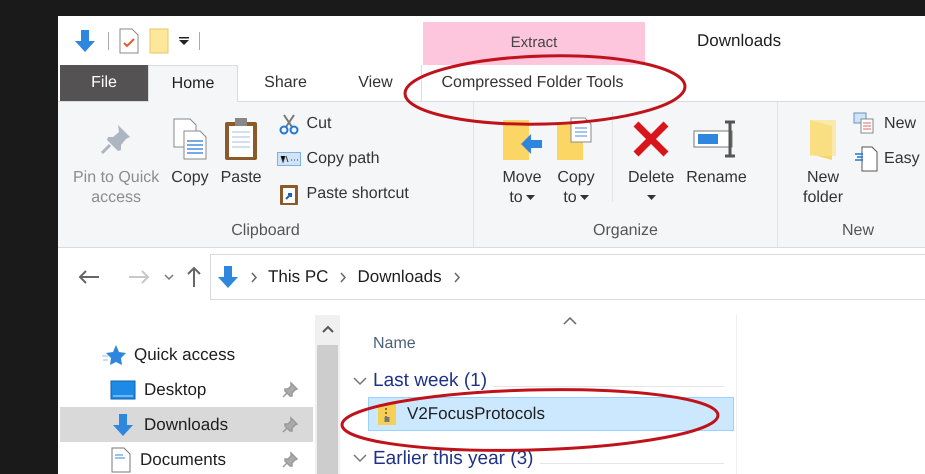  Describe the element at coordinates (328, 329) in the screenshot. I see `scroll-up-icon` at that location.